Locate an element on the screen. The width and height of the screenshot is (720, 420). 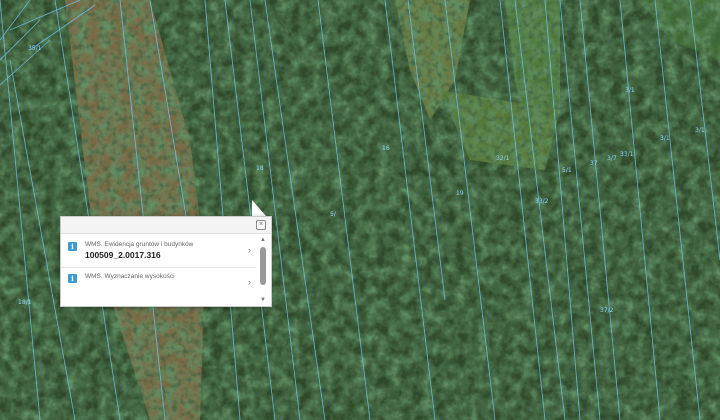
parcel-number-label: 33/1 is located at coordinates (627, 154).